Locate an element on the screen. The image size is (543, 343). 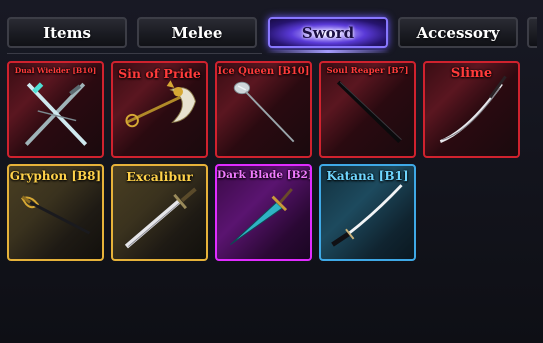
tabs-divider is located at coordinates (134, 53).